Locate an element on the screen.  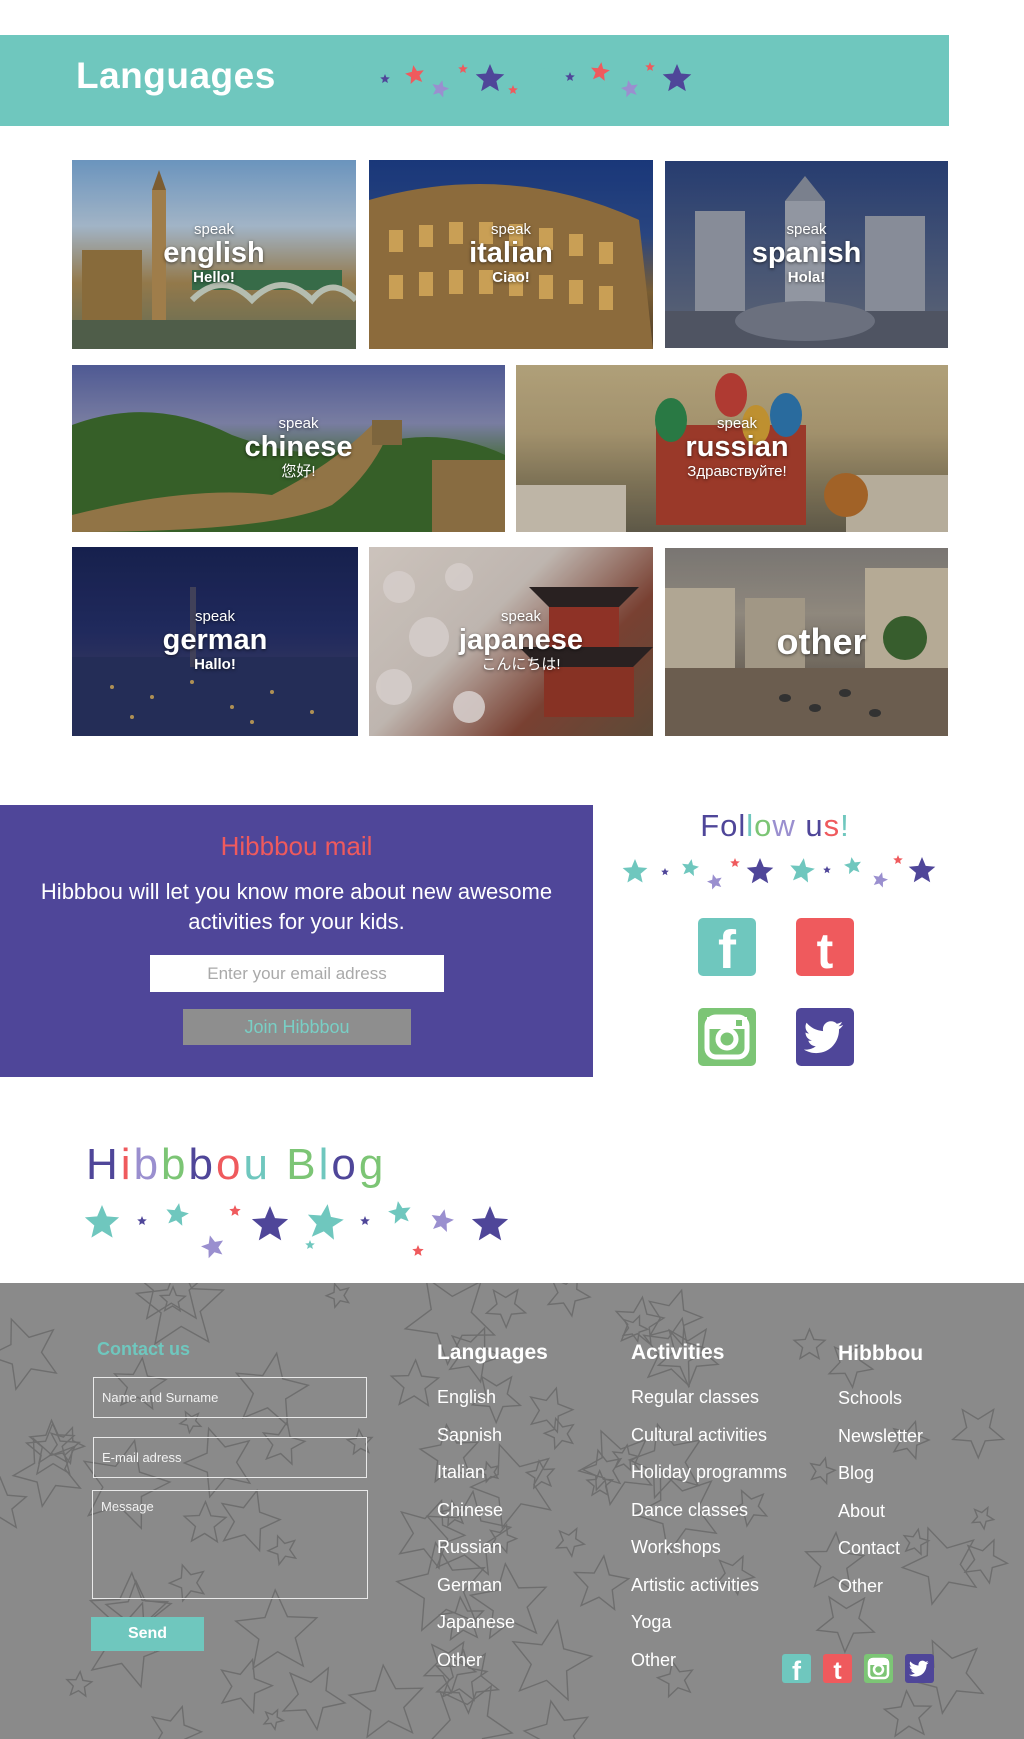
tile-german: speak german Hallo! is located at coordinates (215, 641).